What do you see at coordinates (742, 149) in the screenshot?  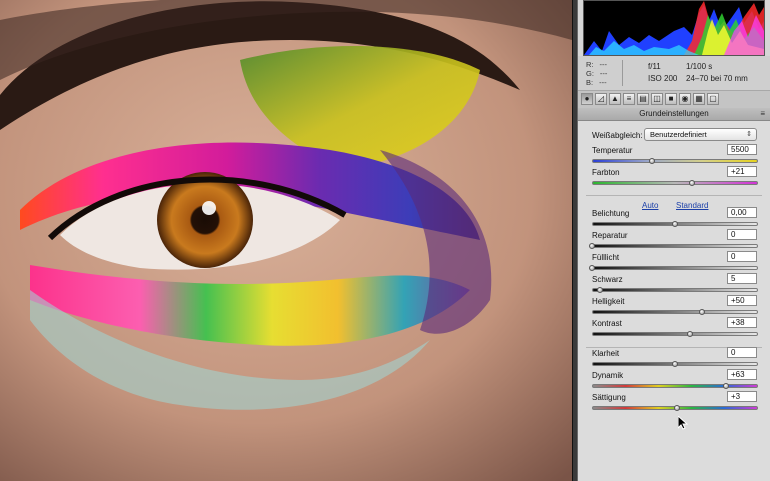 I see `temperatur-value-field: 5500` at bounding box center [742, 149].